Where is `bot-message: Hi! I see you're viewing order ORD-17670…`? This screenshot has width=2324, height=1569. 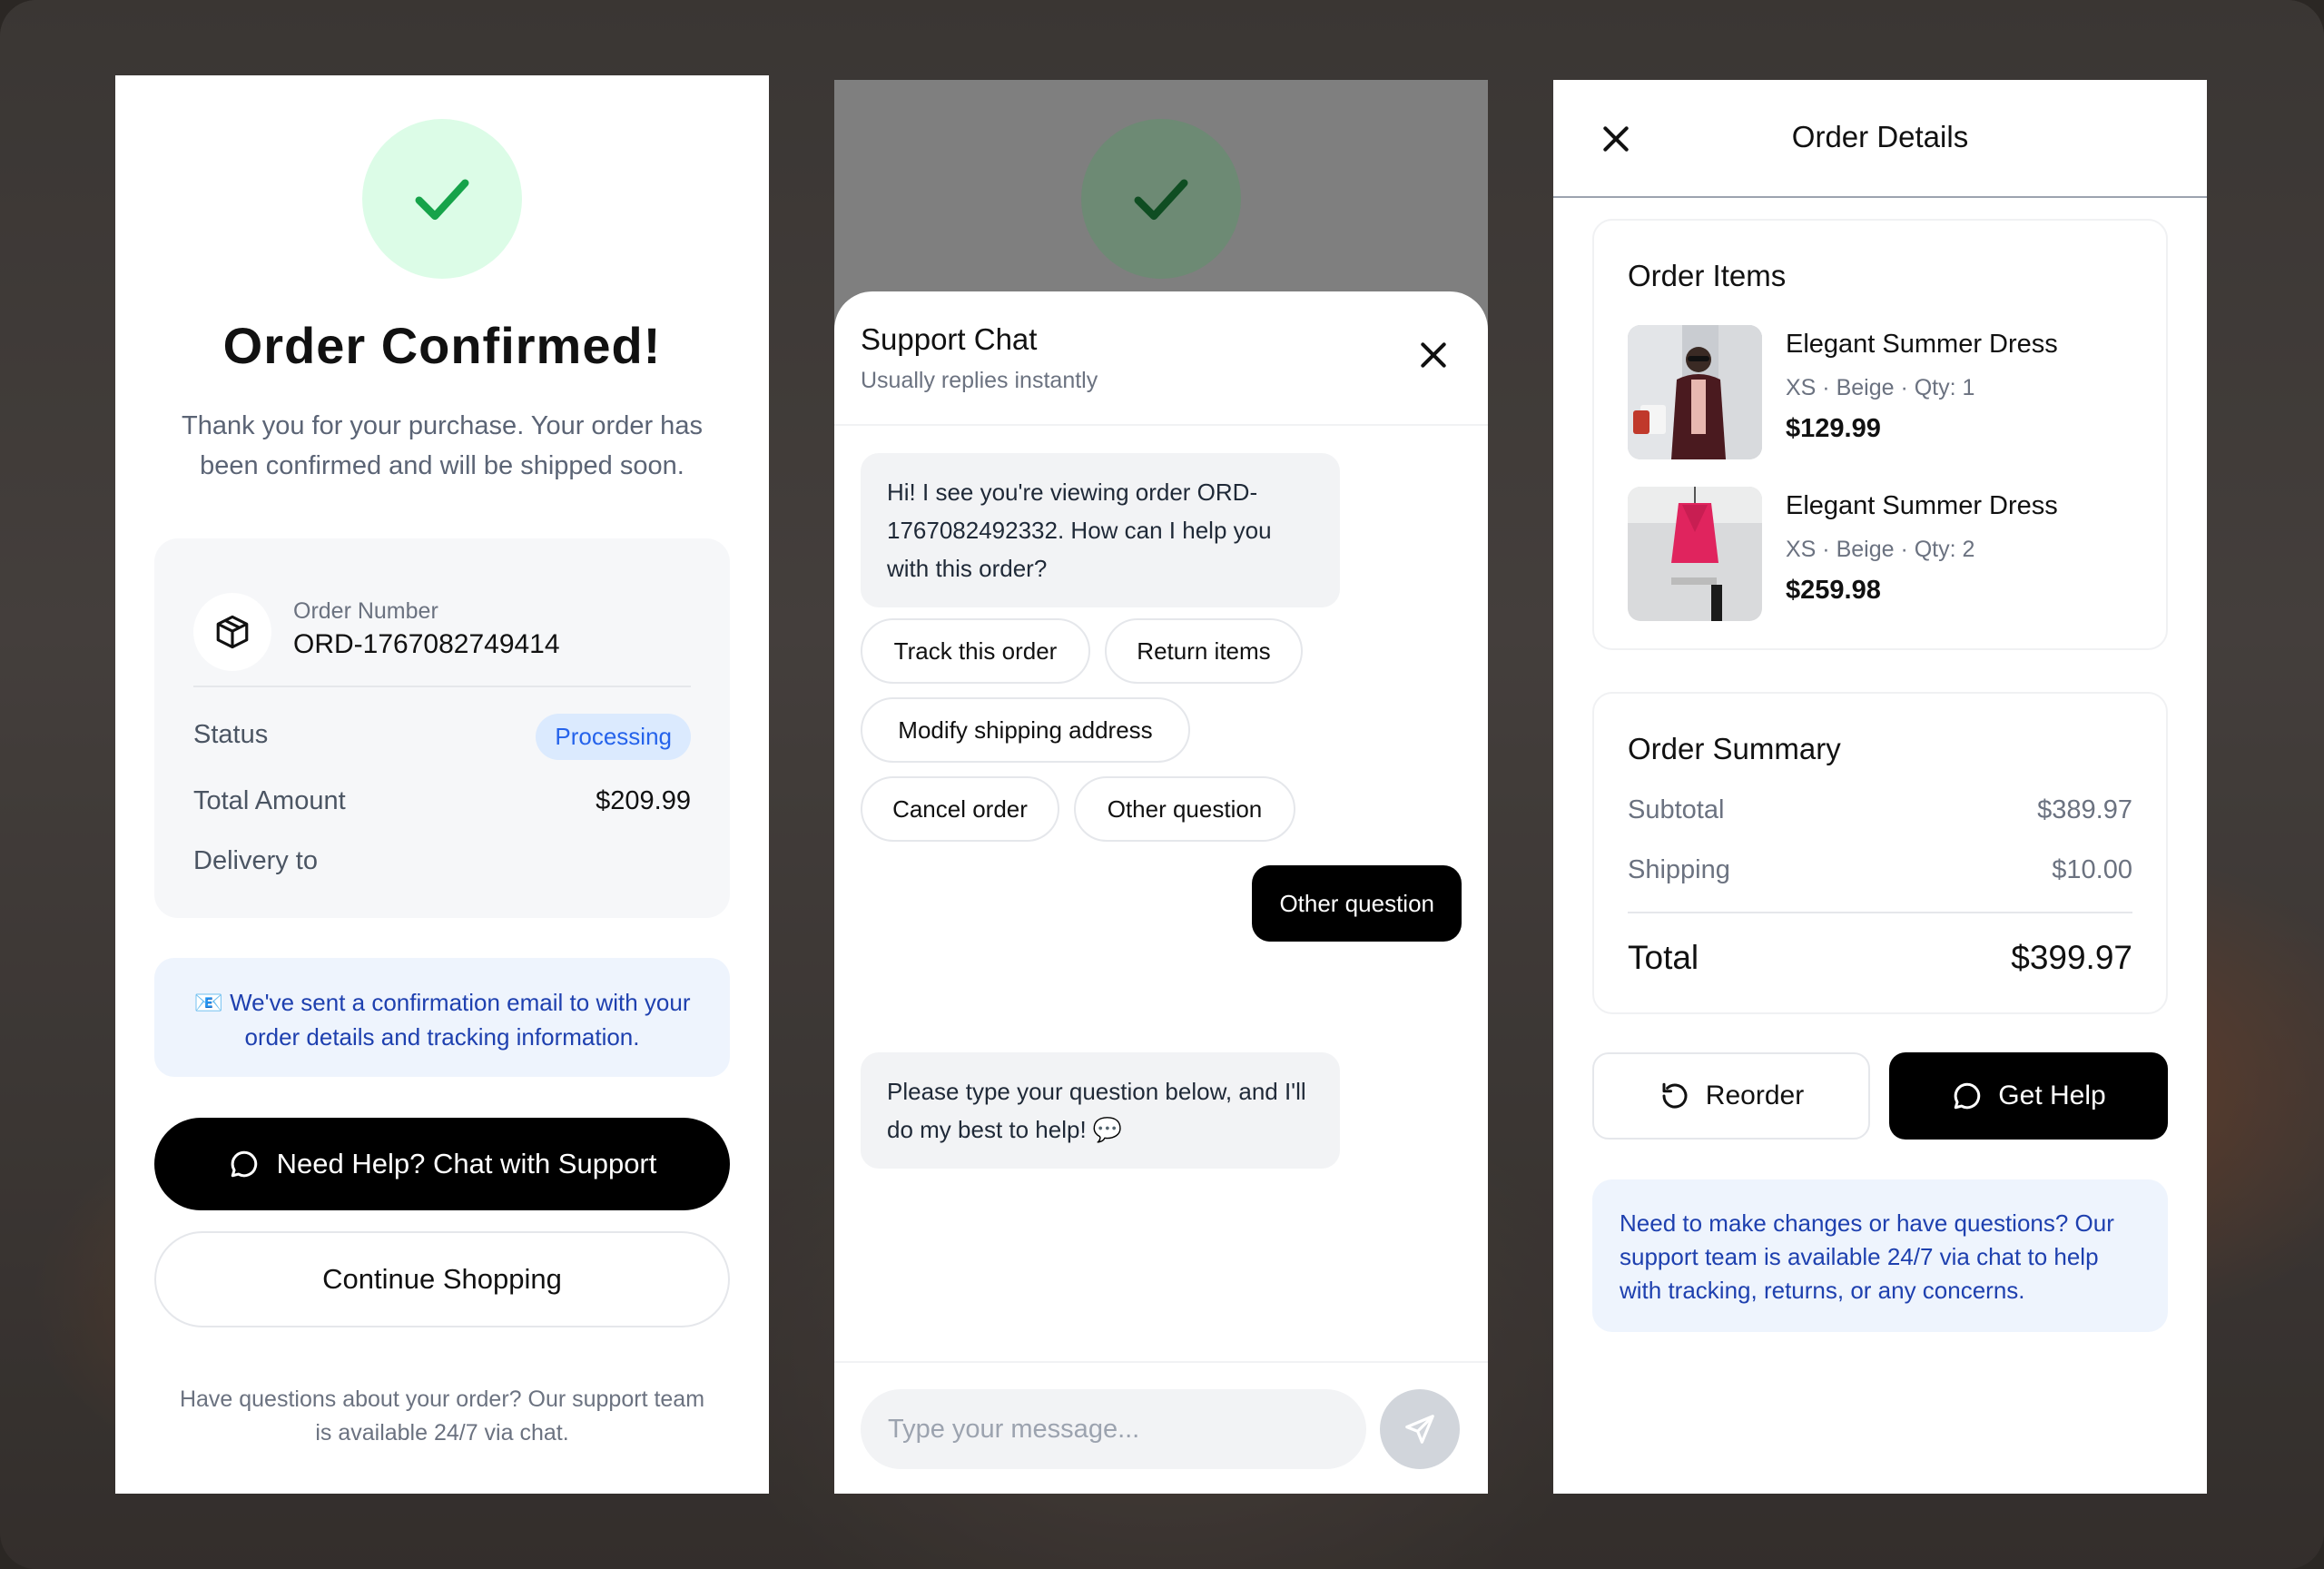 bot-message: Hi! I see you're viewing order ORD-17670… is located at coordinates (1100, 530).